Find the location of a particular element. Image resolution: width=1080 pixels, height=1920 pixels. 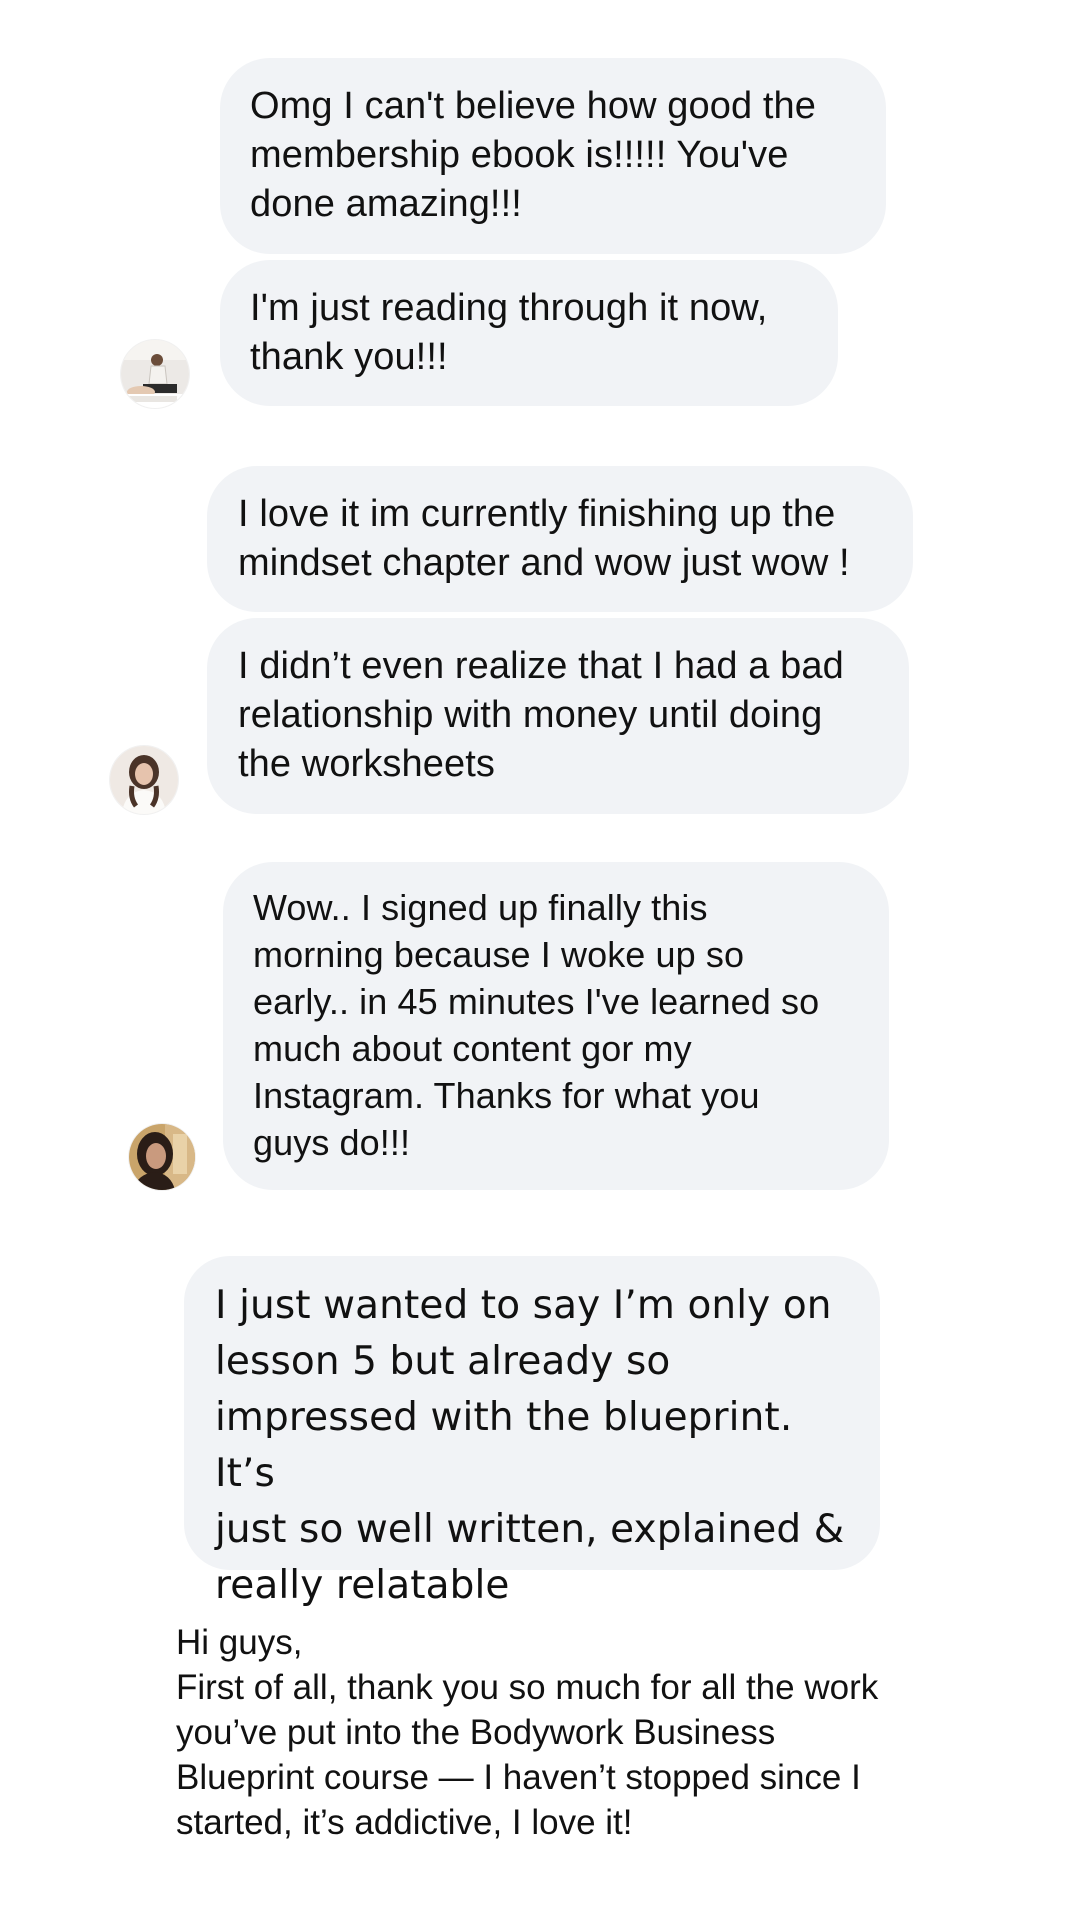

woman-selfie-avatar is located at coordinates (162, 1157).